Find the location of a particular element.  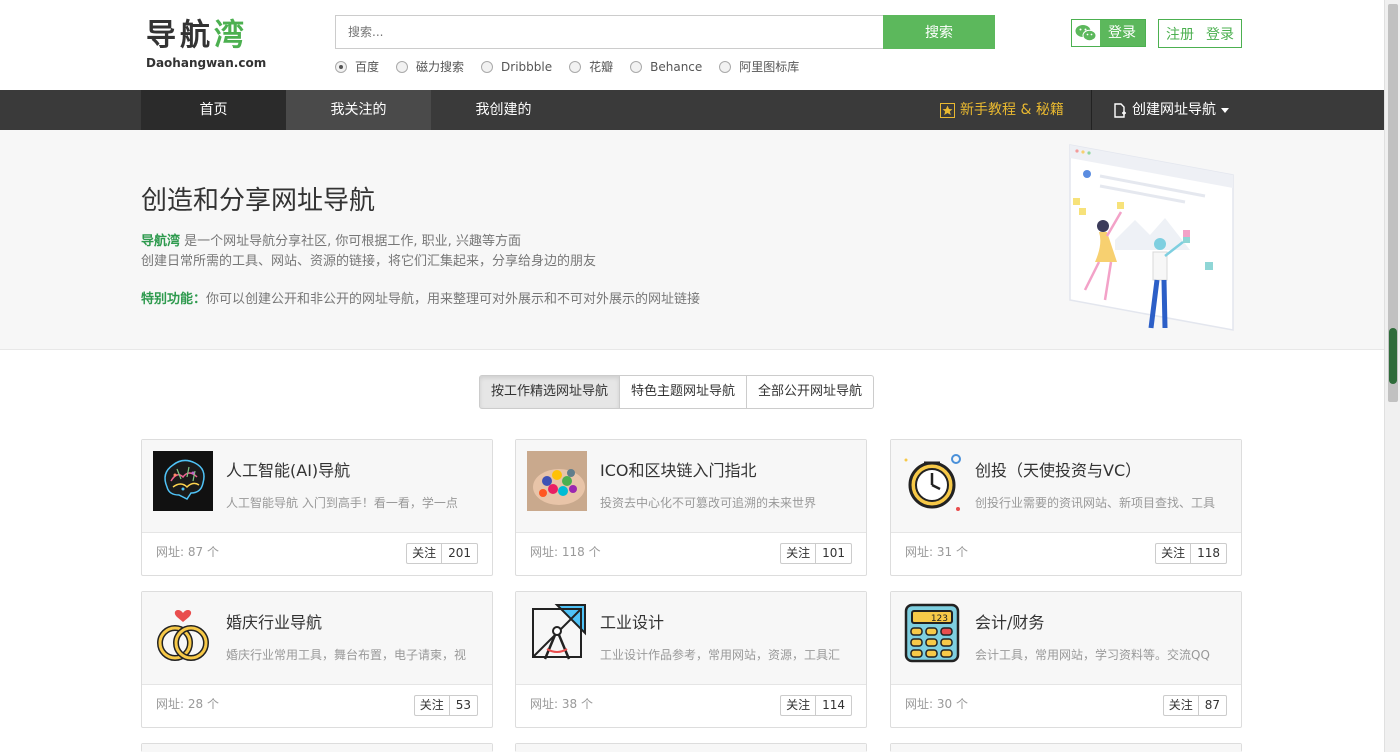

register-link: 注册 is located at coordinates (1180, 34).